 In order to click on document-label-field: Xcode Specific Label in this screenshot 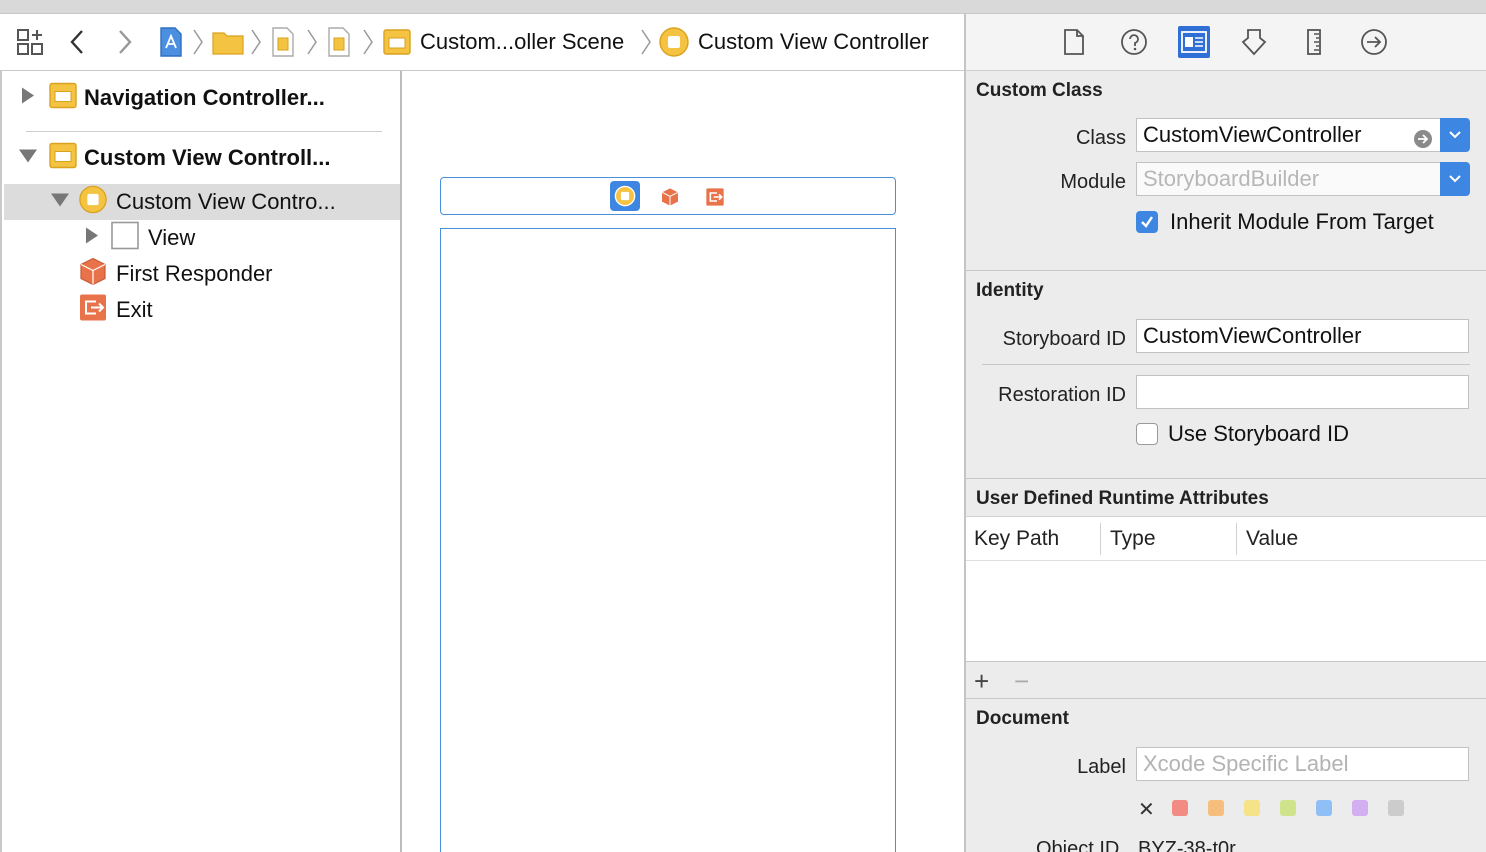, I will do `click(1302, 764)`.